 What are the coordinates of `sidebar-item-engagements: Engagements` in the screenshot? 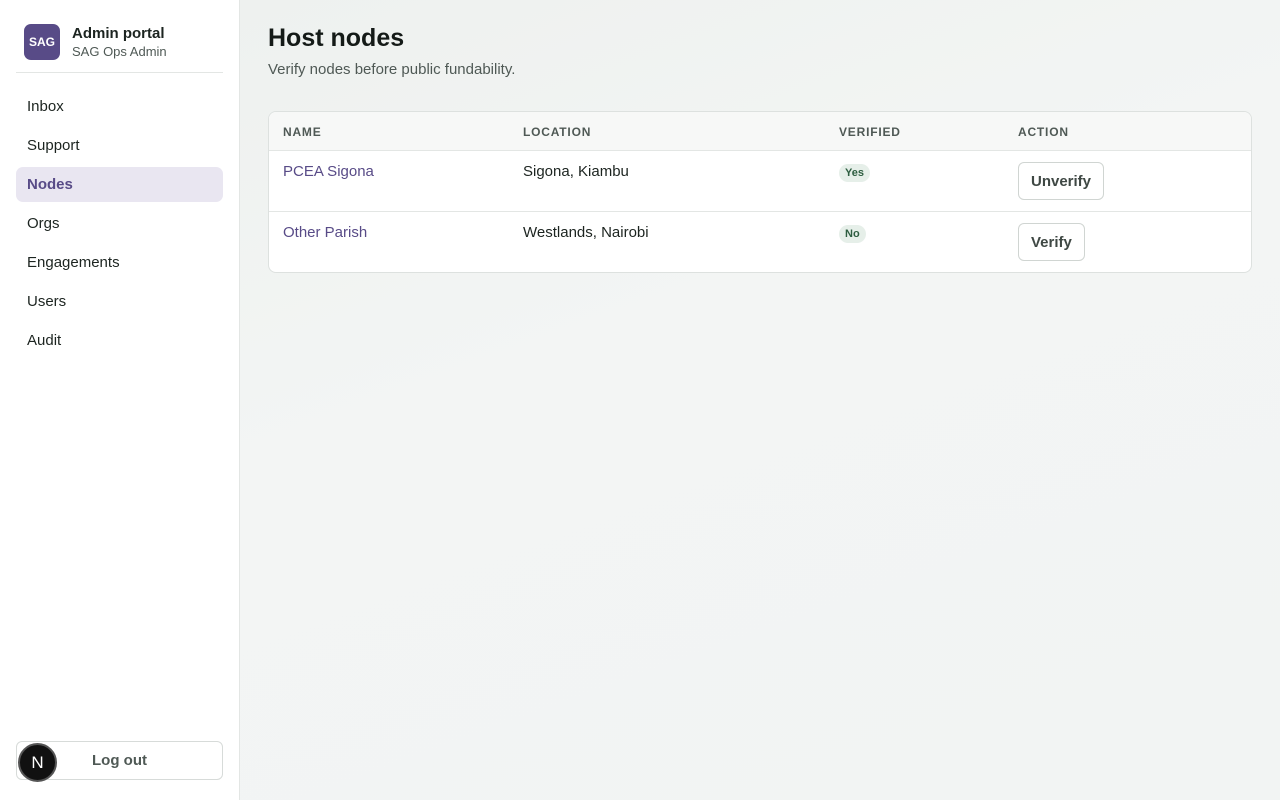 It's located at (119, 262).